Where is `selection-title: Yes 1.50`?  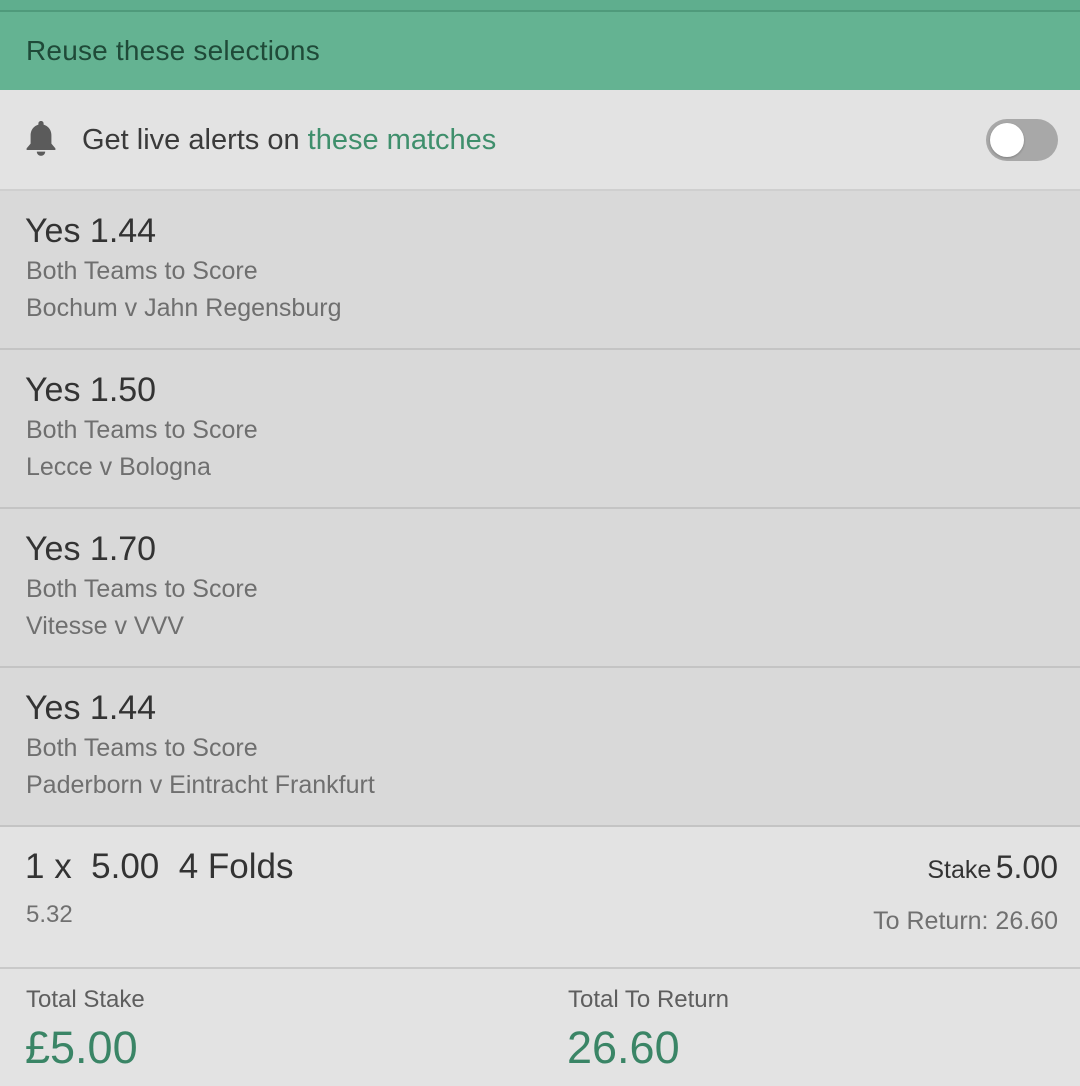
selection-title: Yes 1.50 is located at coordinates (90, 390).